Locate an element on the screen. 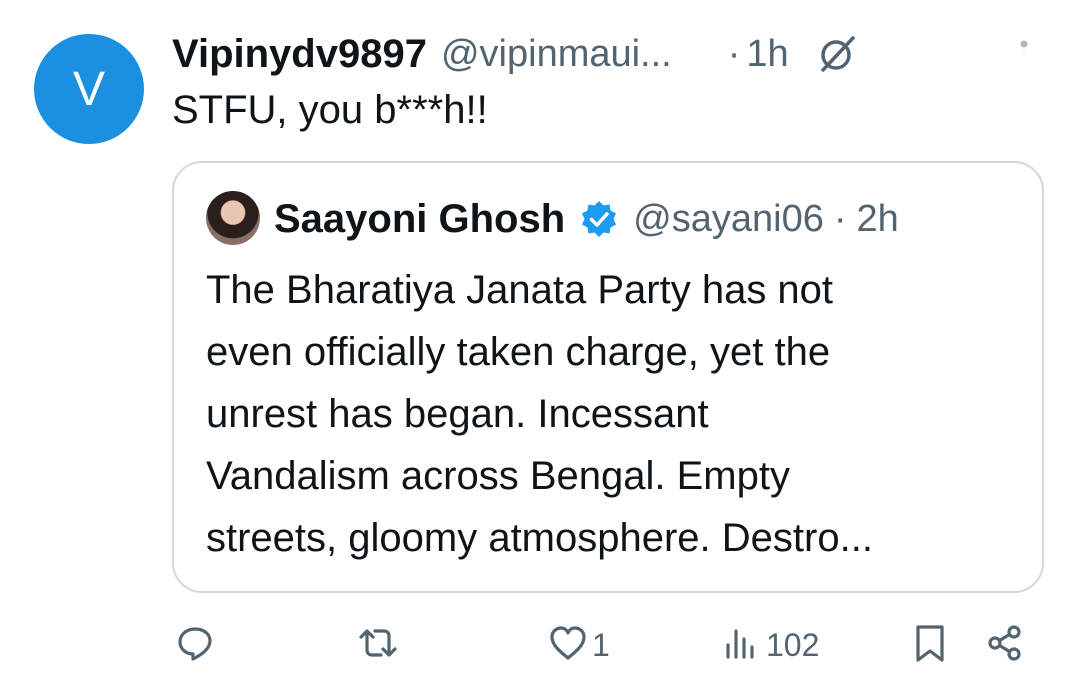  share-icon is located at coordinates (1005, 645).